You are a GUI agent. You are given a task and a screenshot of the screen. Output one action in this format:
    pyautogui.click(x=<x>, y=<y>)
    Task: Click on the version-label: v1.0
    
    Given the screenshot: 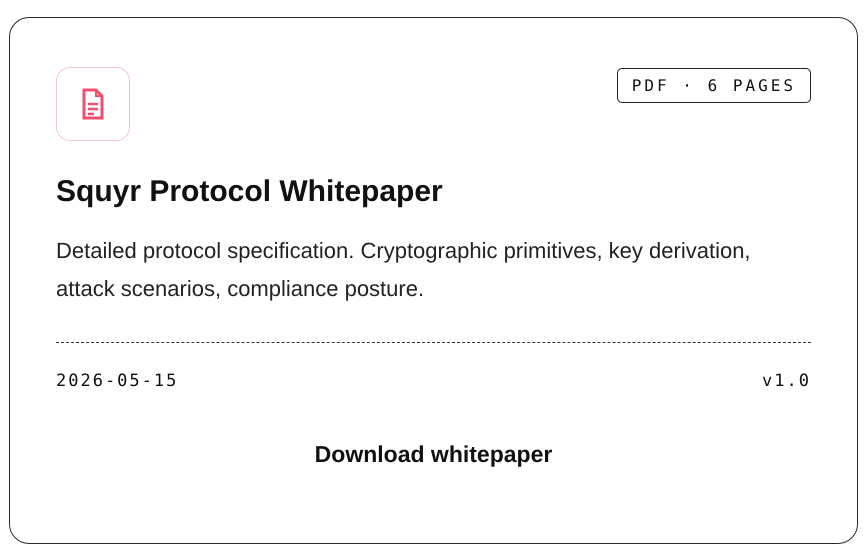 What is the action you would take?
    pyautogui.click(x=786, y=381)
    